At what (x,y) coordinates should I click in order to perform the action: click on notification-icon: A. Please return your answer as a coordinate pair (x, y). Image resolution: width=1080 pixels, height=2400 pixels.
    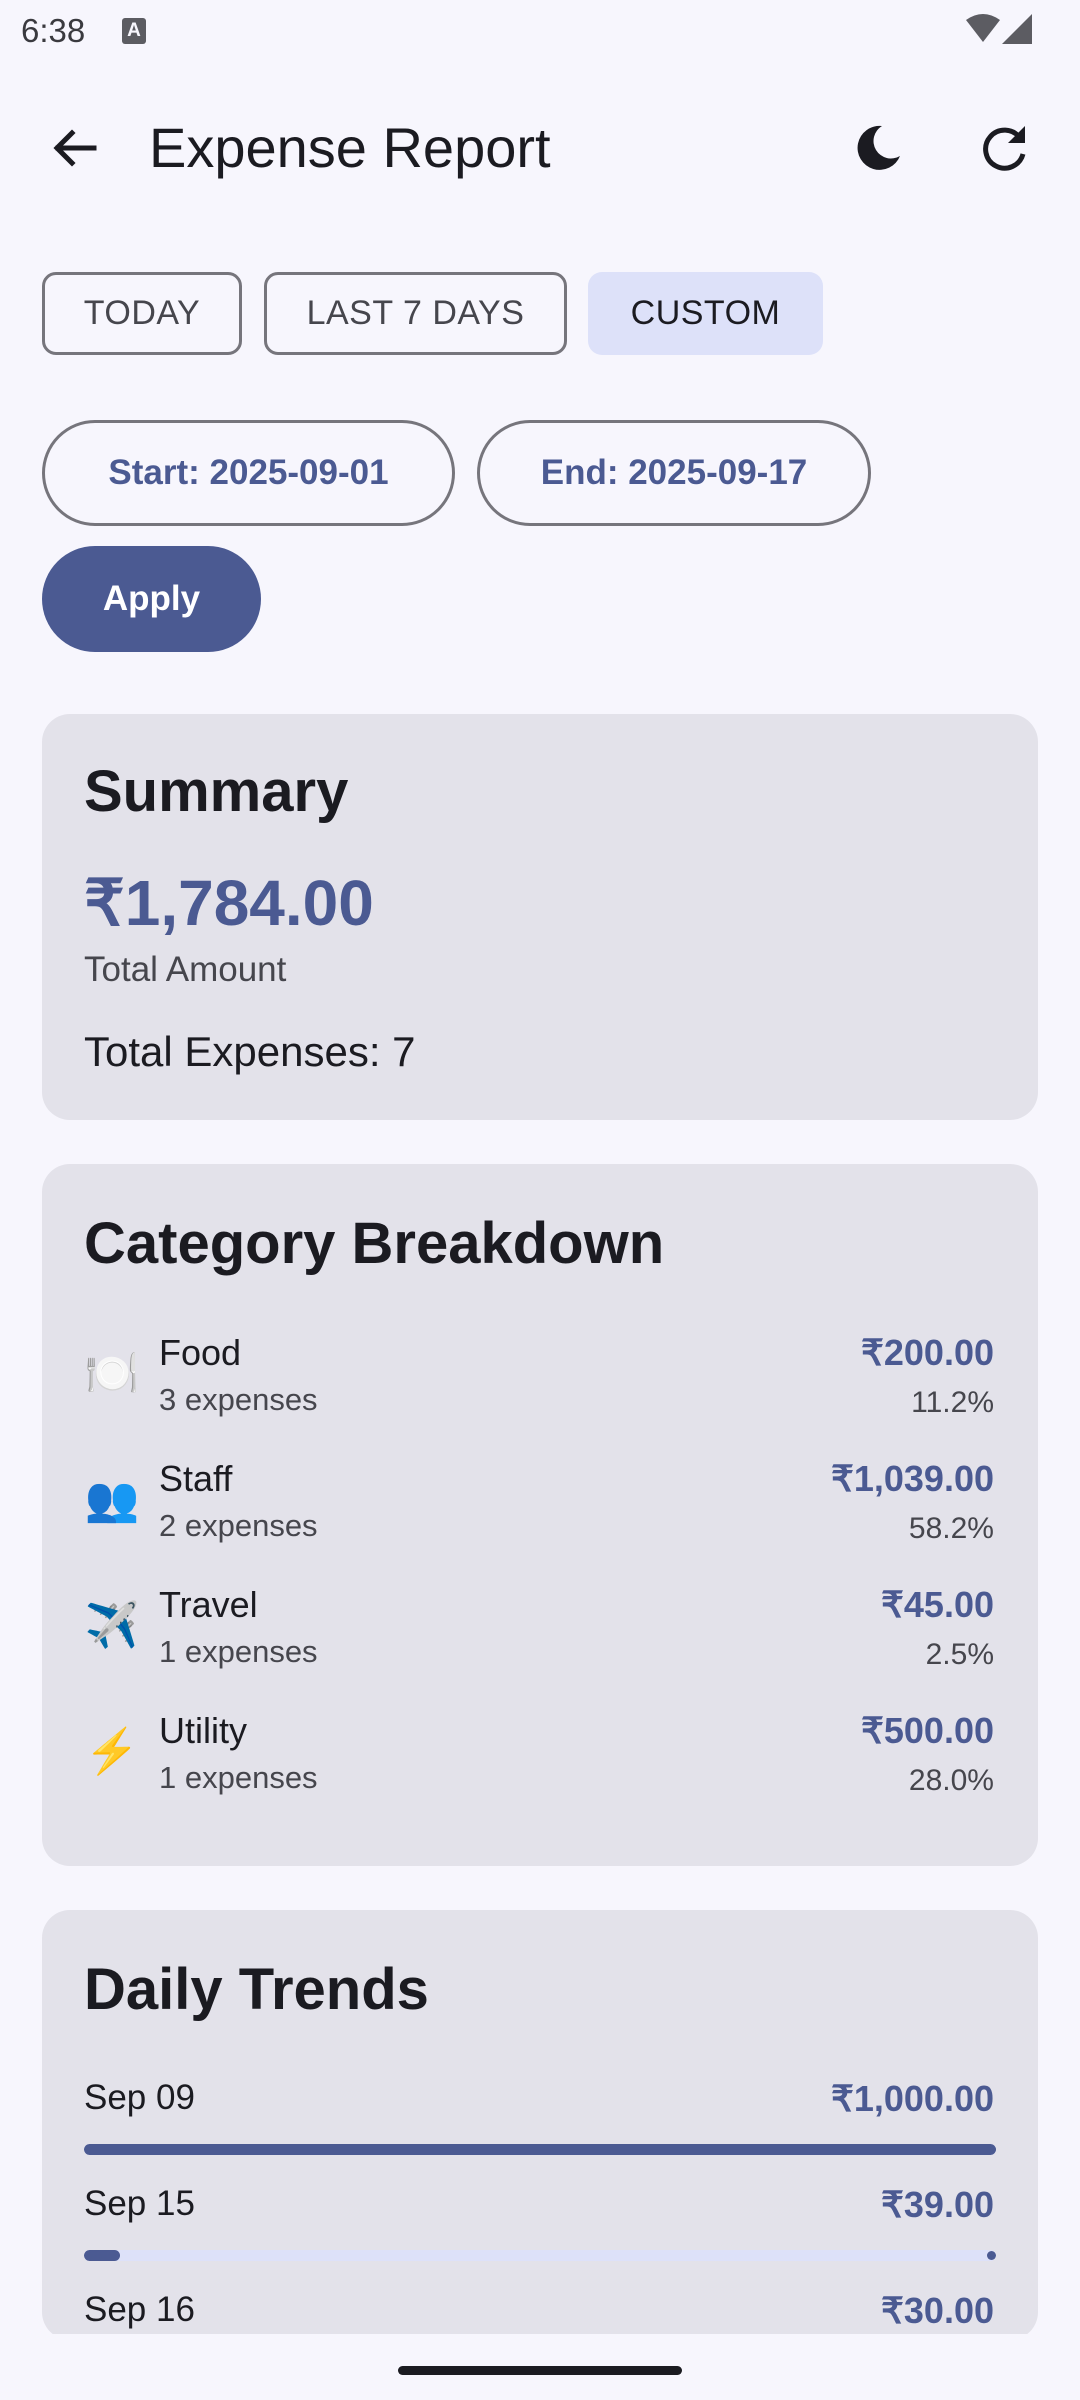
    Looking at the image, I should click on (134, 31).